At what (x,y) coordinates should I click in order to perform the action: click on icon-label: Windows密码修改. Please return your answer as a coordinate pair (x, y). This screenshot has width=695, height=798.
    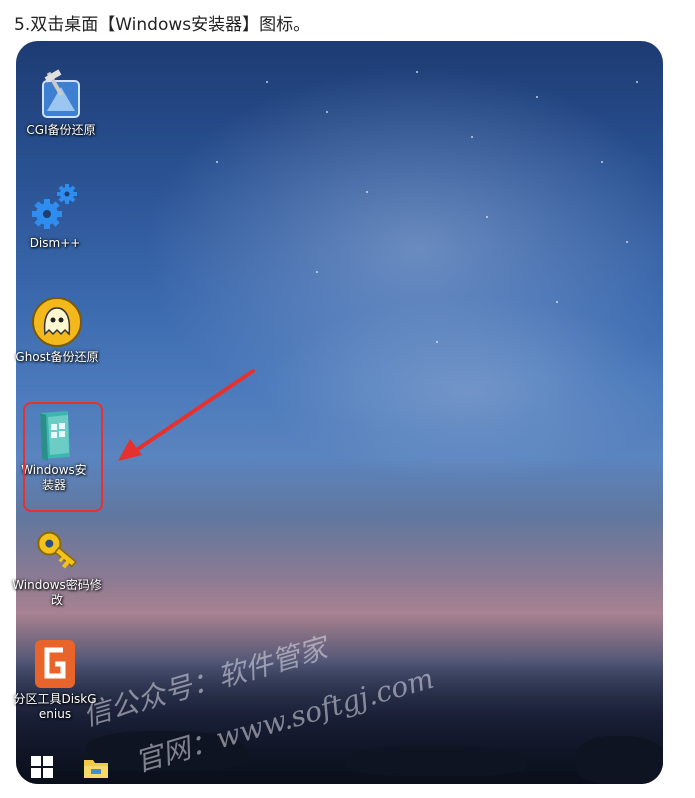
    Looking at the image, I should click on (57, 592).